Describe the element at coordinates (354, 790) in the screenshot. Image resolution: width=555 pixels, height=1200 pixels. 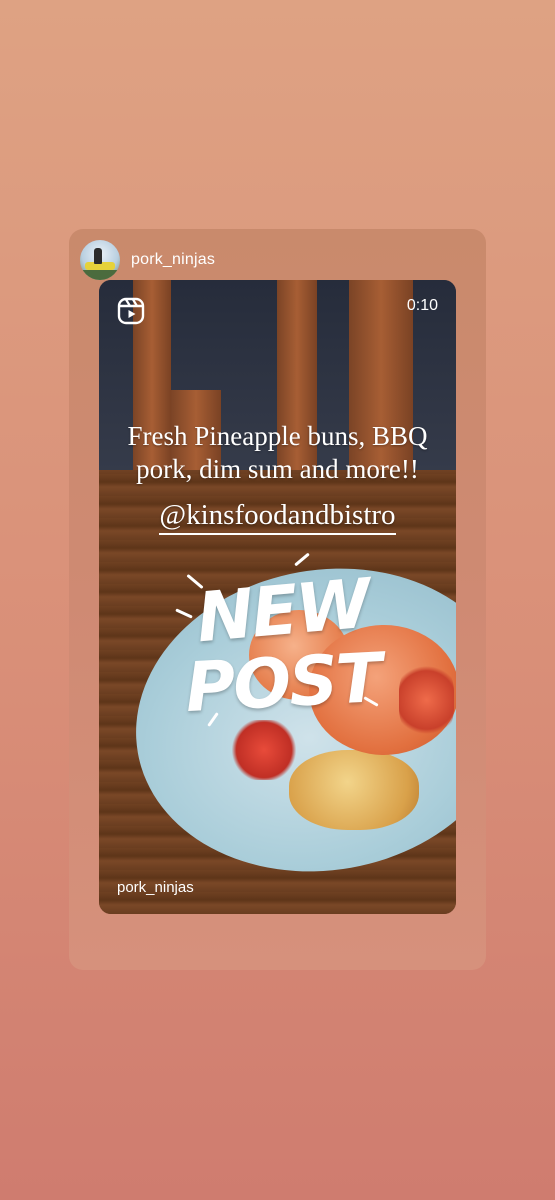
I see `fried-food` at that location.